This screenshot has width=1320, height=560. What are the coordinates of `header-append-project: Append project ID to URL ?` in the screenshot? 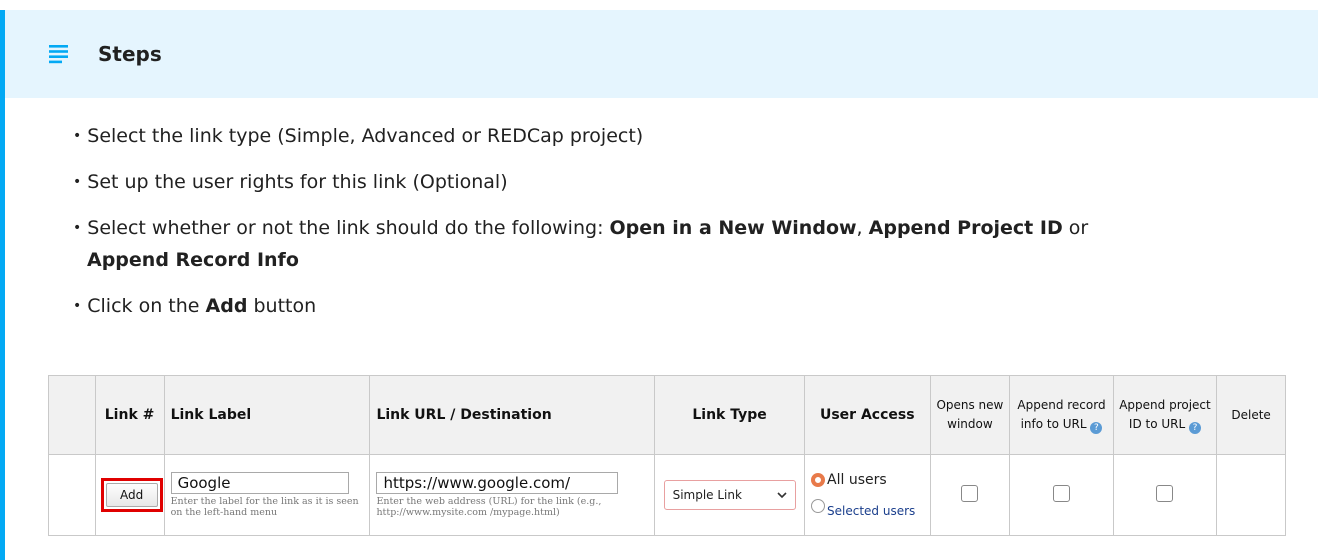 It's located at (1165, 415).